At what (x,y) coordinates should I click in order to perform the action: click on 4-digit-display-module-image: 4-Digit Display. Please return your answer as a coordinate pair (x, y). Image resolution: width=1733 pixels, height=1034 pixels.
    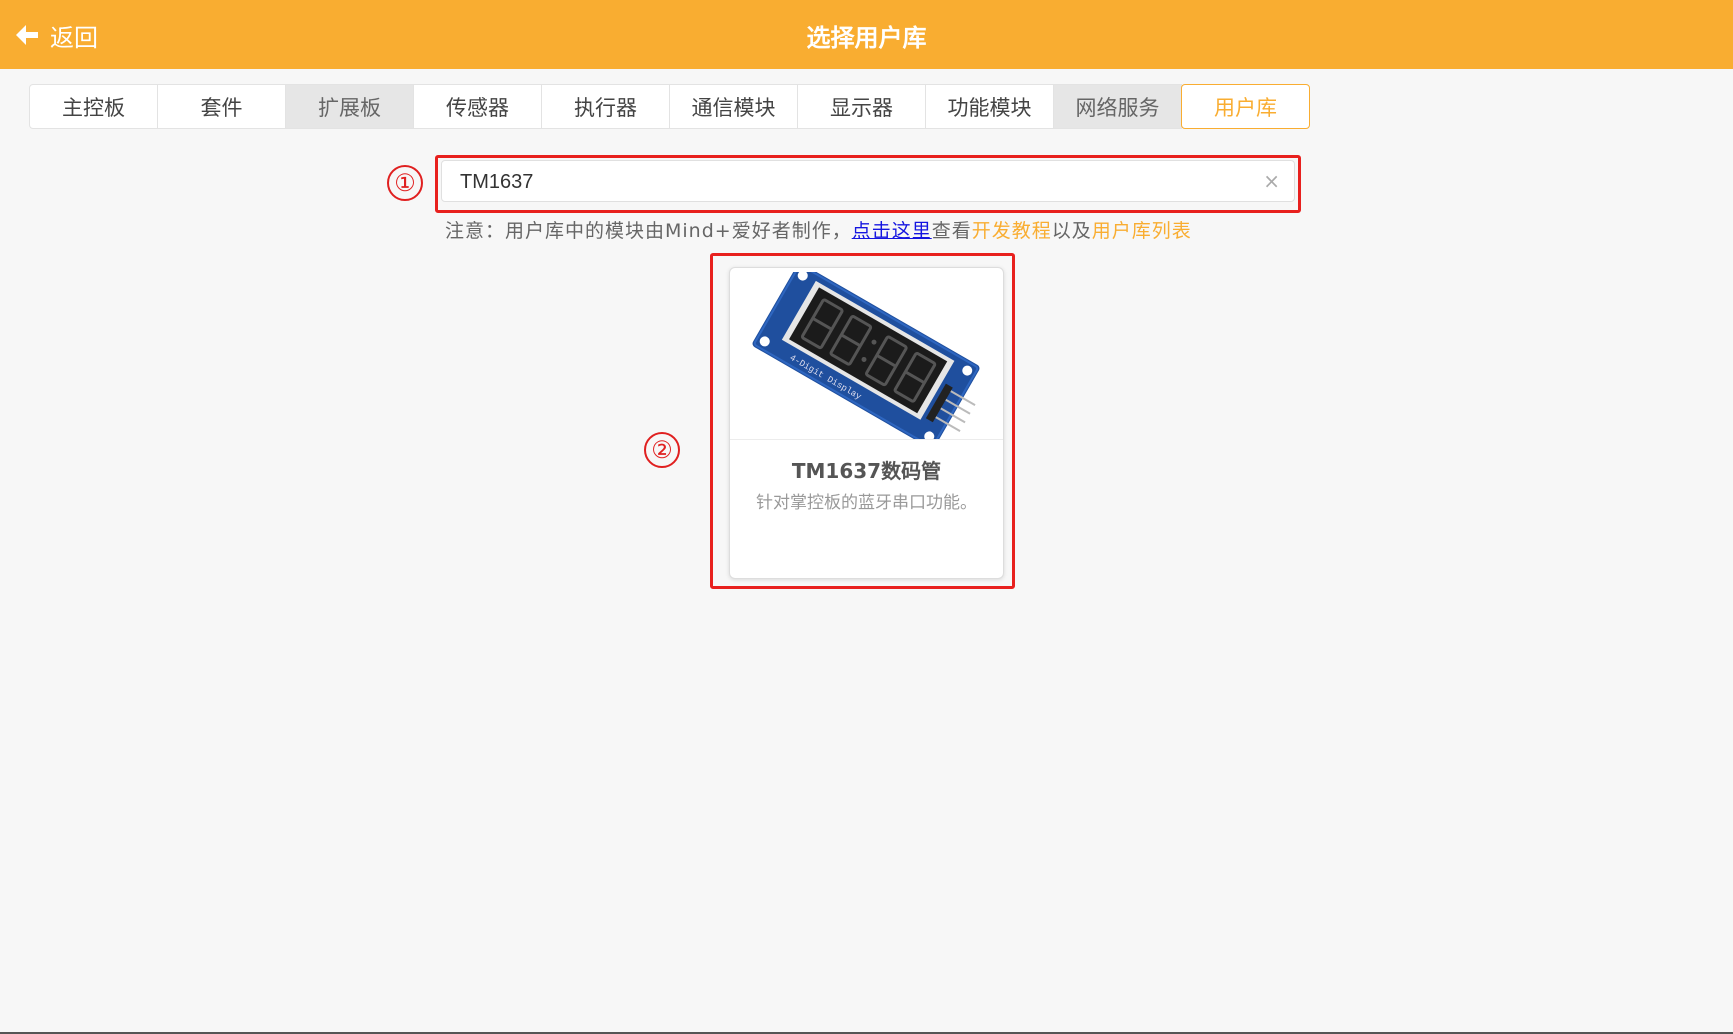
    Looking at the image, I should click on (866, 356).